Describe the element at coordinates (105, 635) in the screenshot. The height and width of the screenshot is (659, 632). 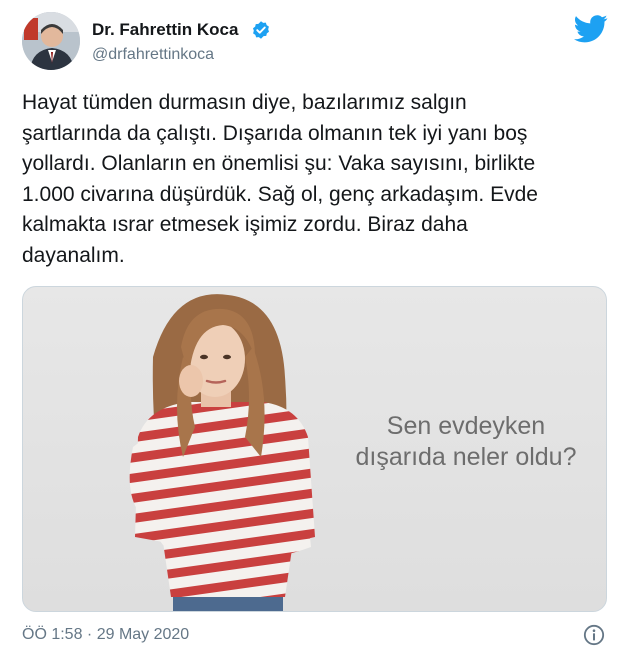
I see `tweet-timestamp: ÖÖ 1:58 · 29 May 2020` at that location.